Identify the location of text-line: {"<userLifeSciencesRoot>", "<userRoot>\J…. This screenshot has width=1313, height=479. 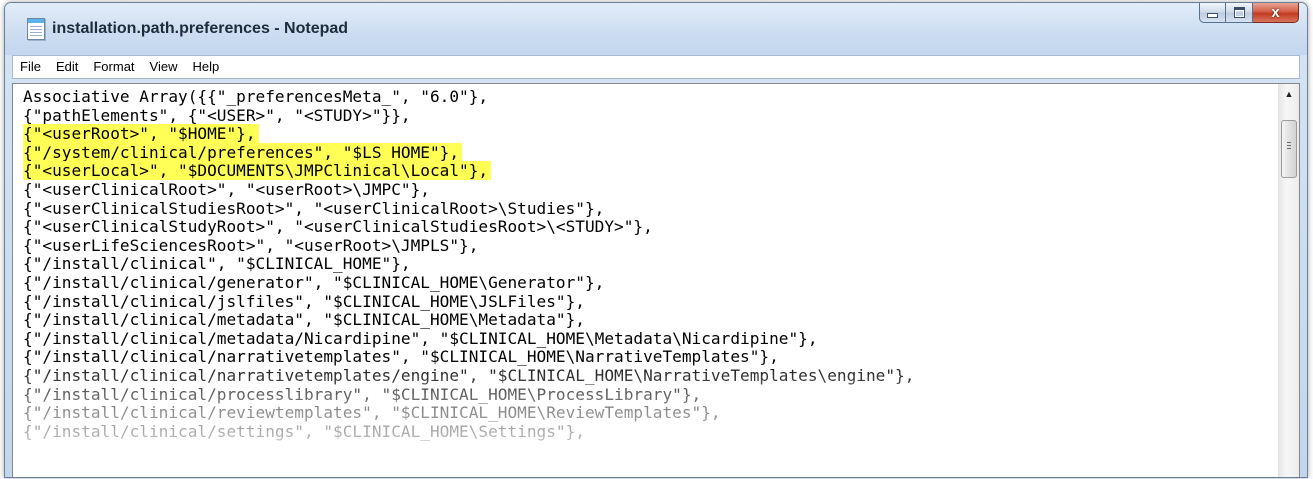
(641, 245).